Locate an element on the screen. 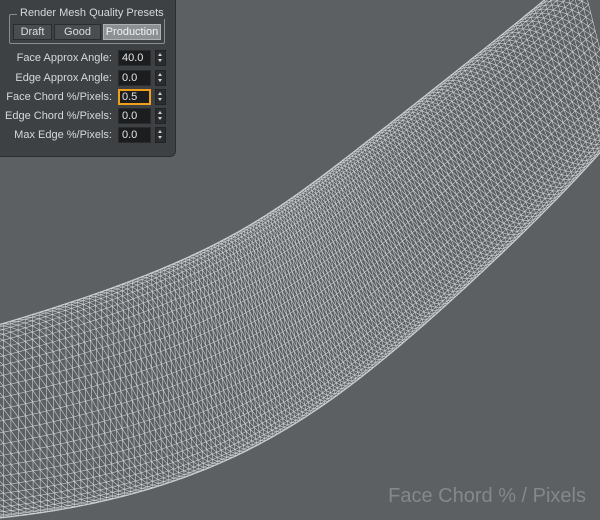 This screenshot has height=520, width=600. face-approx-angle-label: Face Approx Angle: is located at coordinates (64, 58).